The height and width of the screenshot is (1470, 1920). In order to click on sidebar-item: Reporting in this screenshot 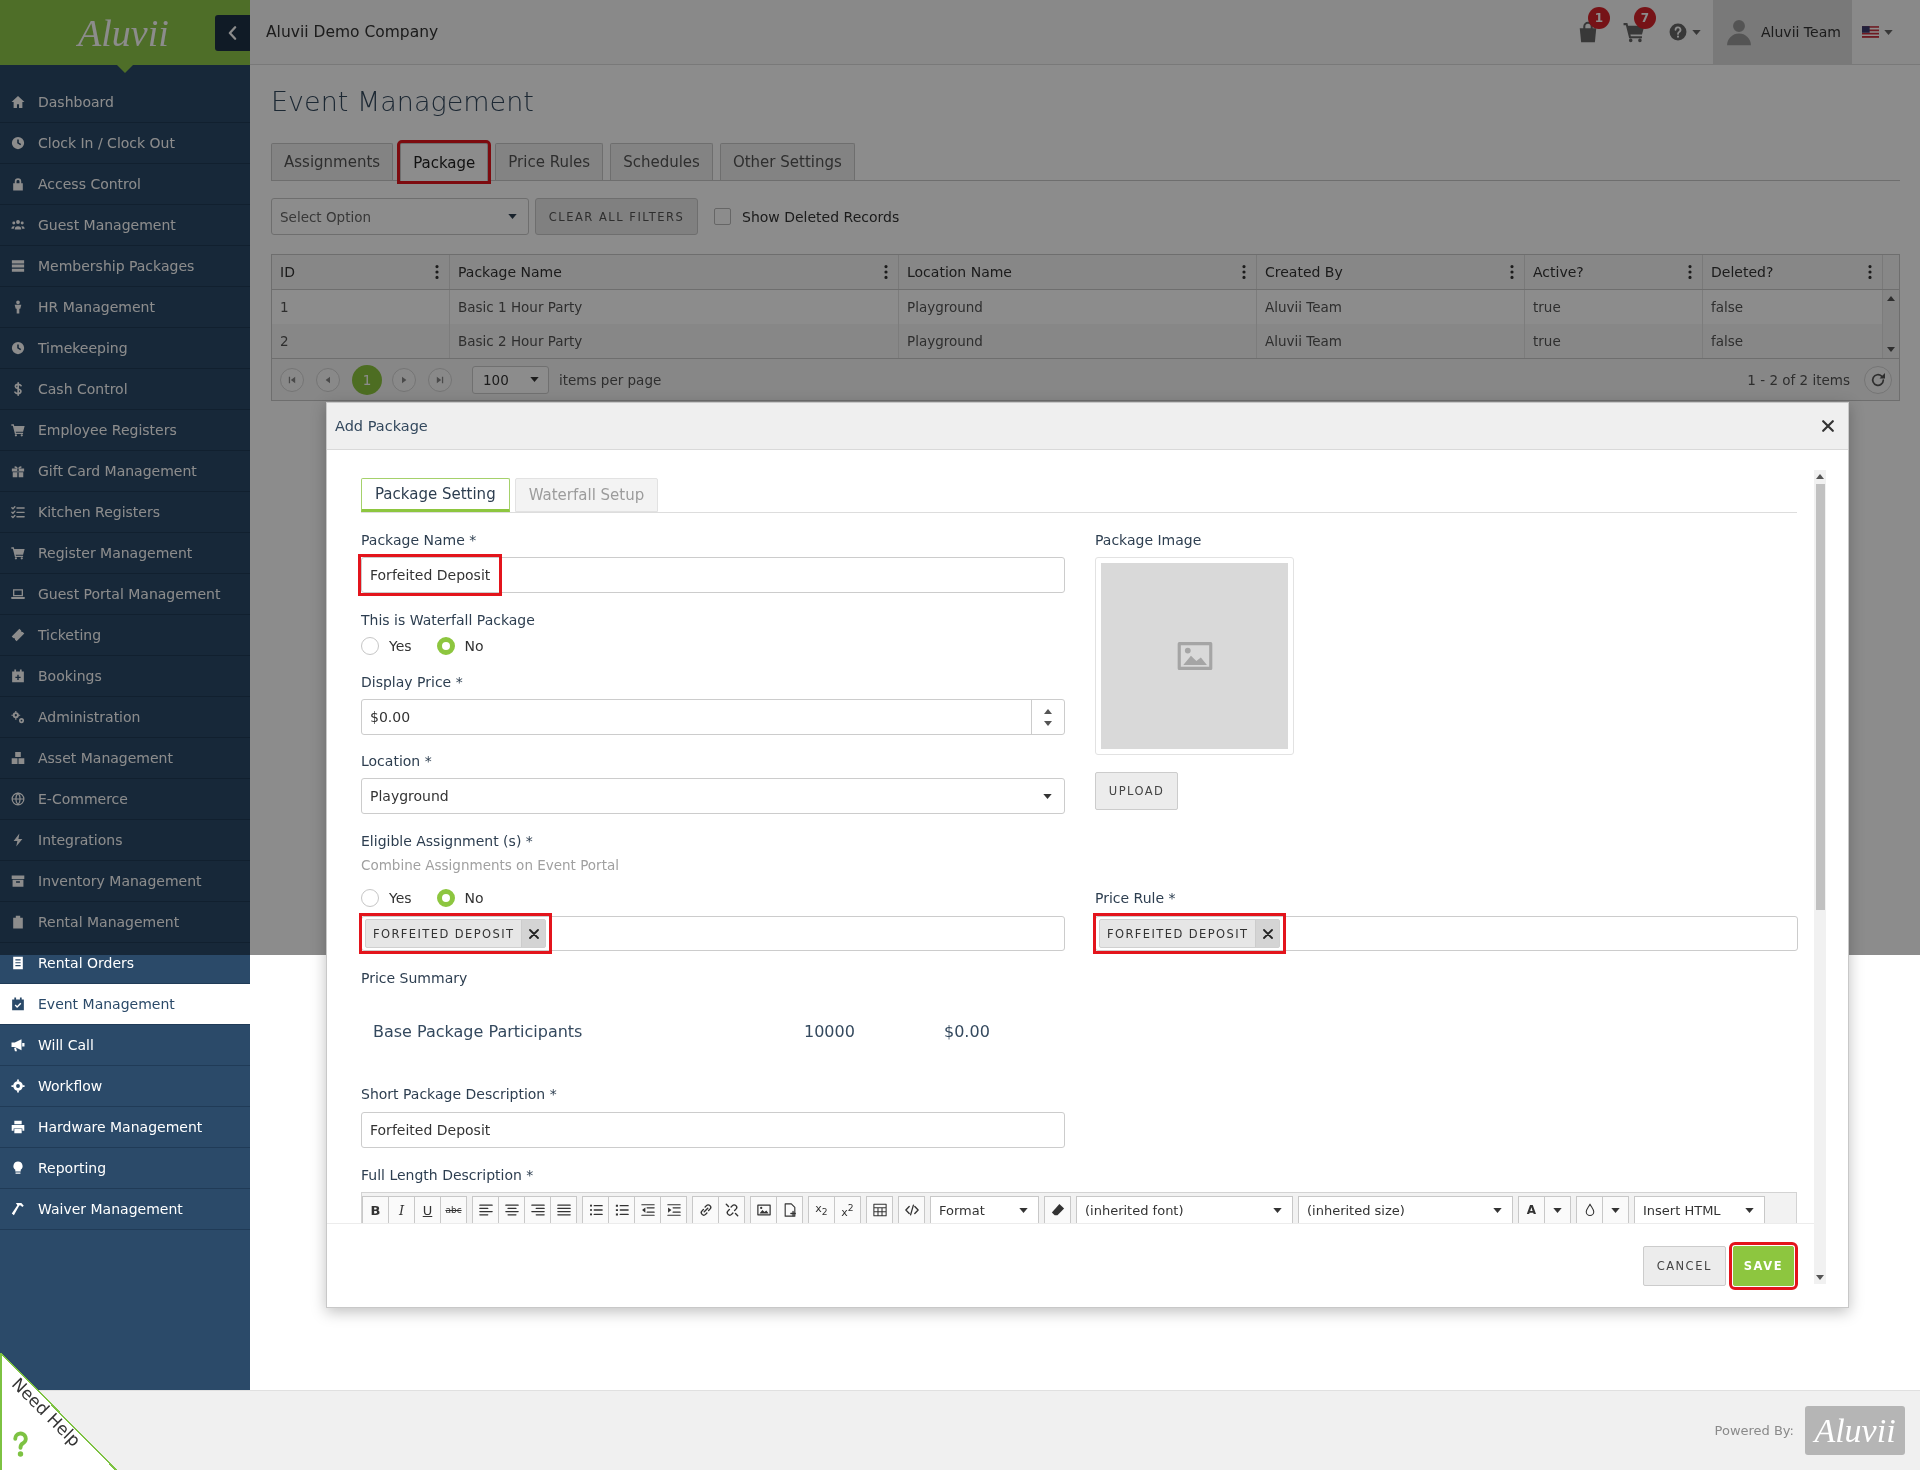, I will do `click(59, 1168)`.